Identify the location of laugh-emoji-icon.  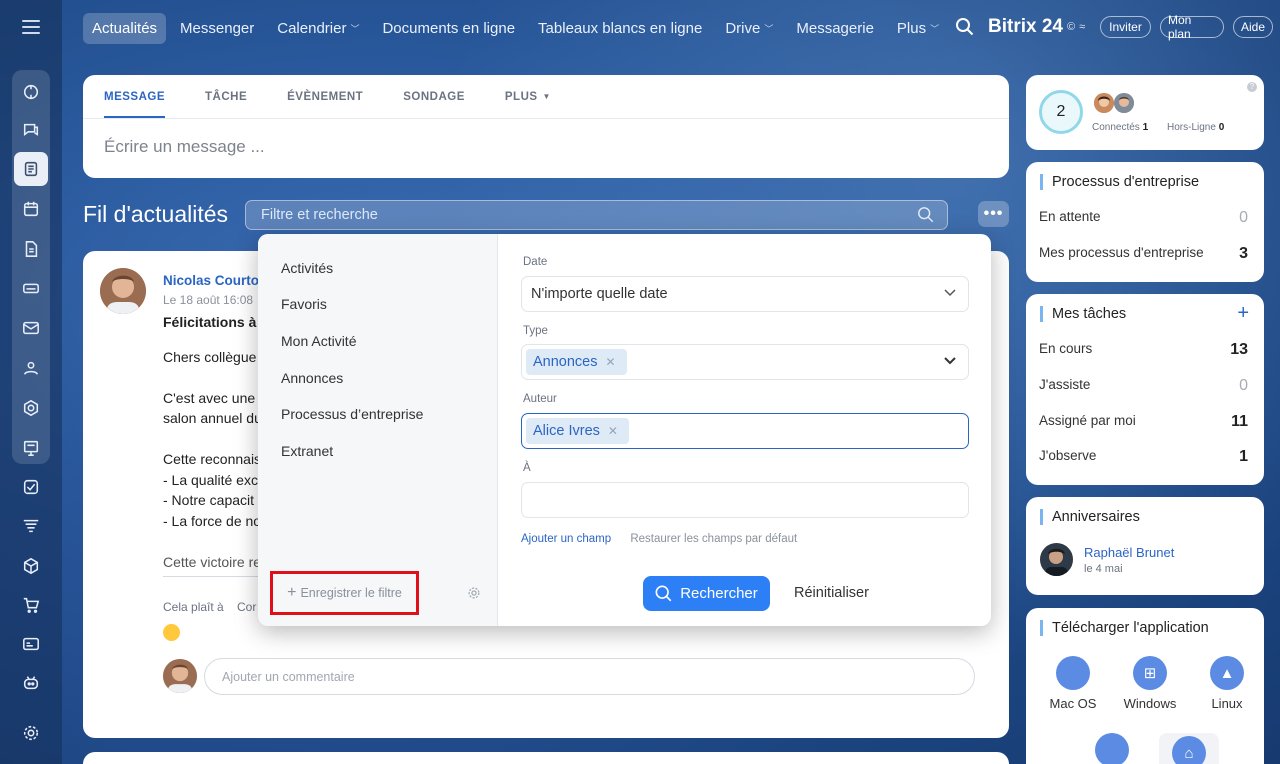
(171, 632).